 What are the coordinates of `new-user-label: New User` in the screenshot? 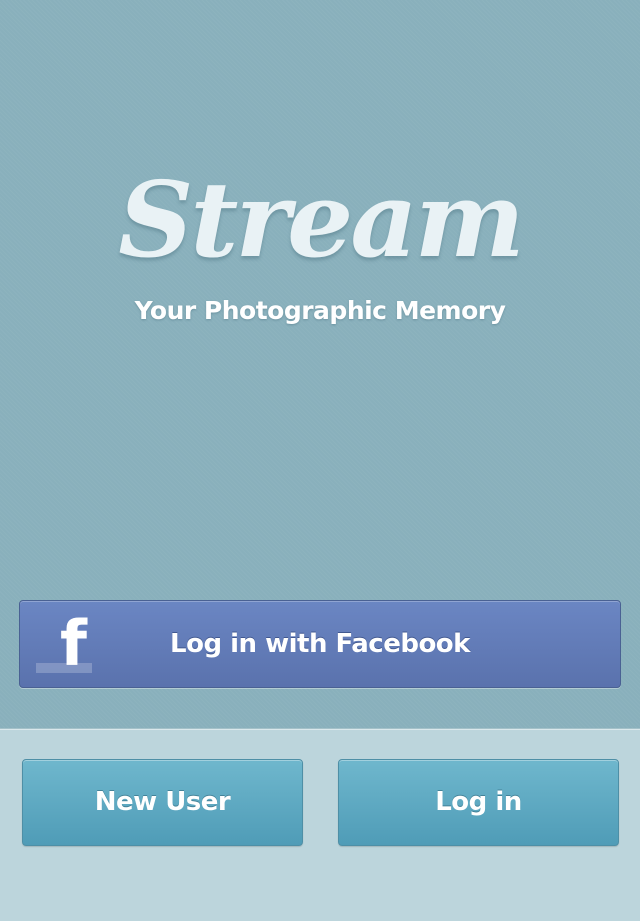 It's located at (162, 802).